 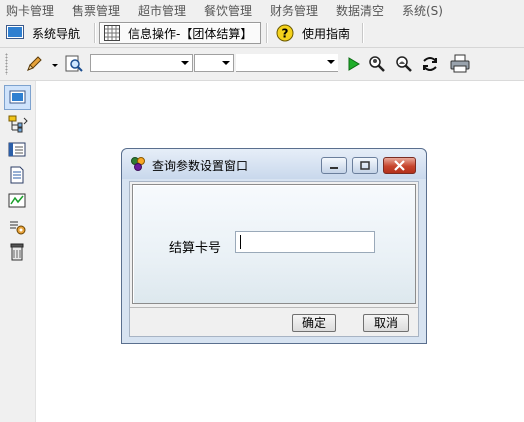 I want to click on restore-icon, so click(x=365, y=165).